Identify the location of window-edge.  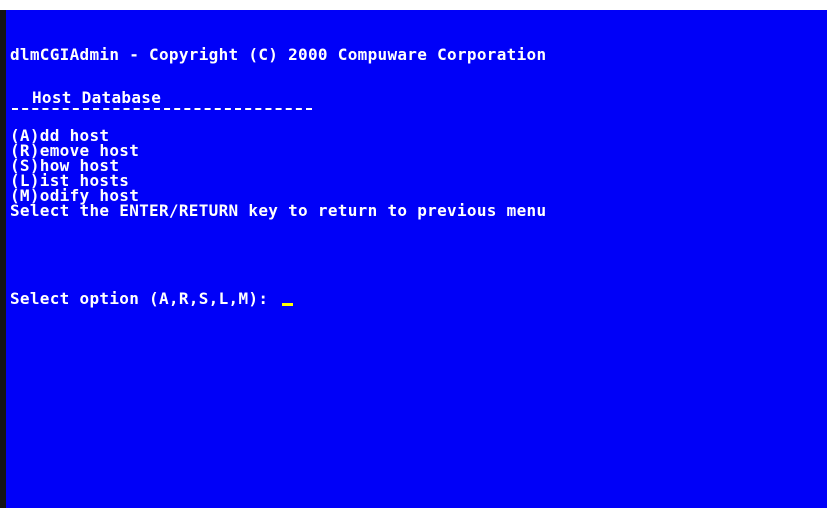
(830, 259).